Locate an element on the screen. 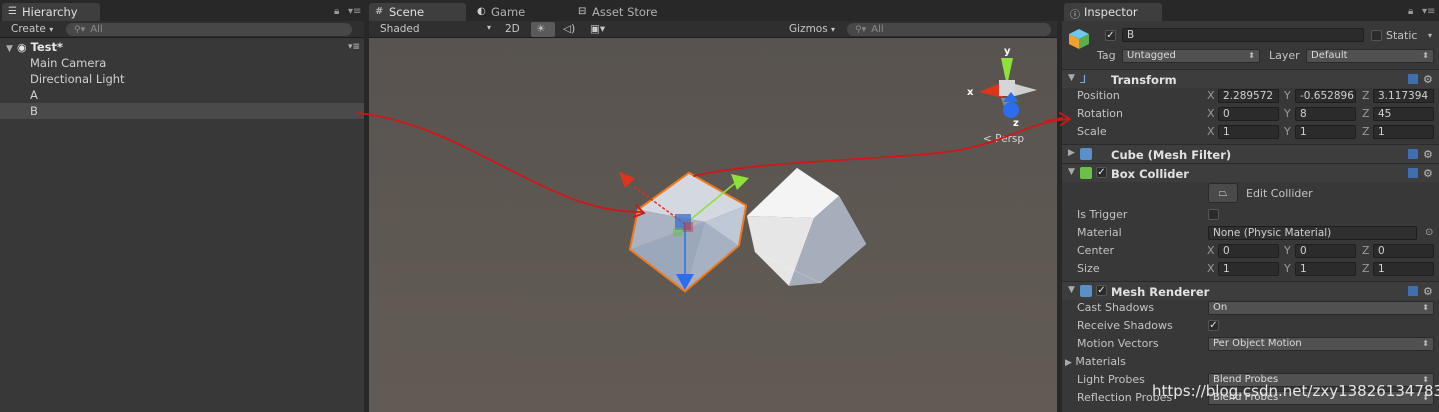 The image size is (1439, 412). scale-x-value: 1 is located at coordinates (1226, 132).